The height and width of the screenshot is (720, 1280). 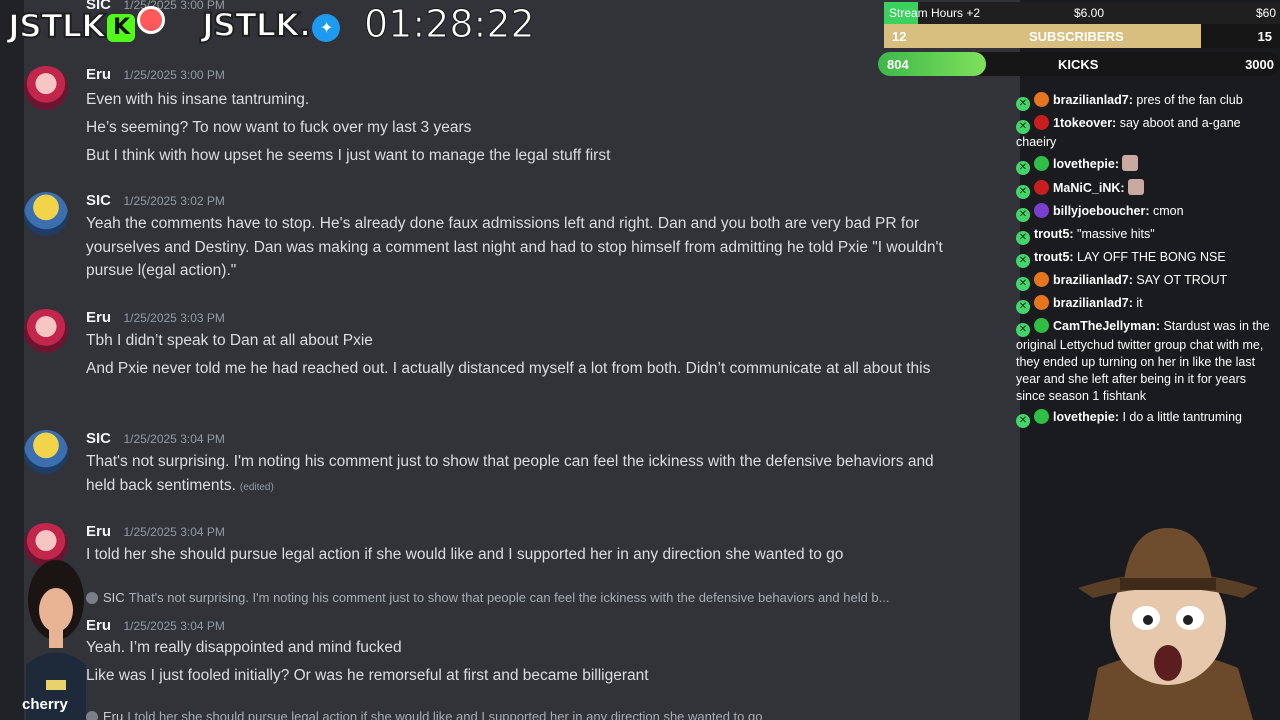 What do you see at coordinates (450, 24) in the screenshot?
I see `stream-timer: 01:28:22` at bounding box center [450, 24].